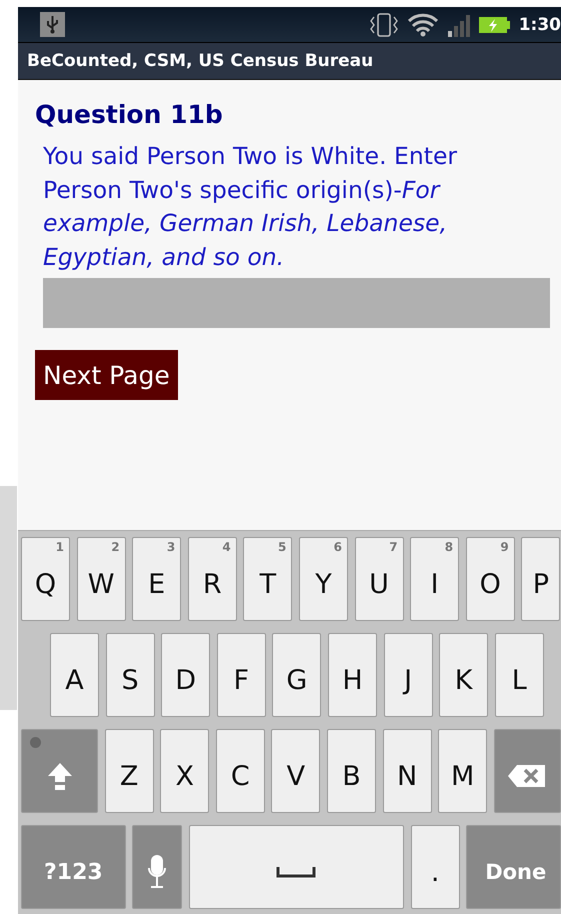 Image resolution: width=561 pixels, height=914 pixels. What do you see at coordinates (463, 771) in the screenshot?
I see `keyboard-key: M` at bounding box center [463, 771].